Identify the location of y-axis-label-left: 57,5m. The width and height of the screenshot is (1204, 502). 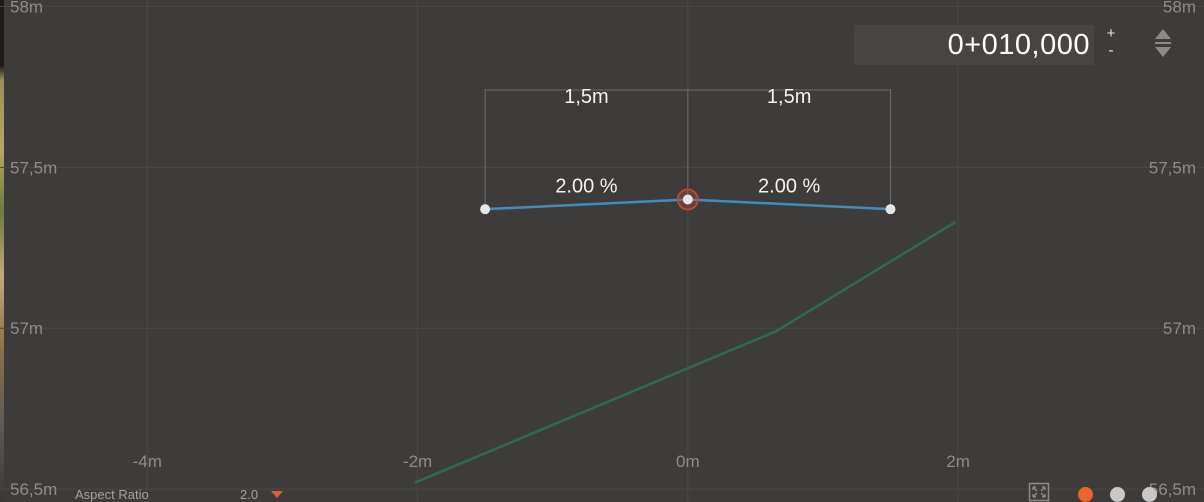
(33, 167).